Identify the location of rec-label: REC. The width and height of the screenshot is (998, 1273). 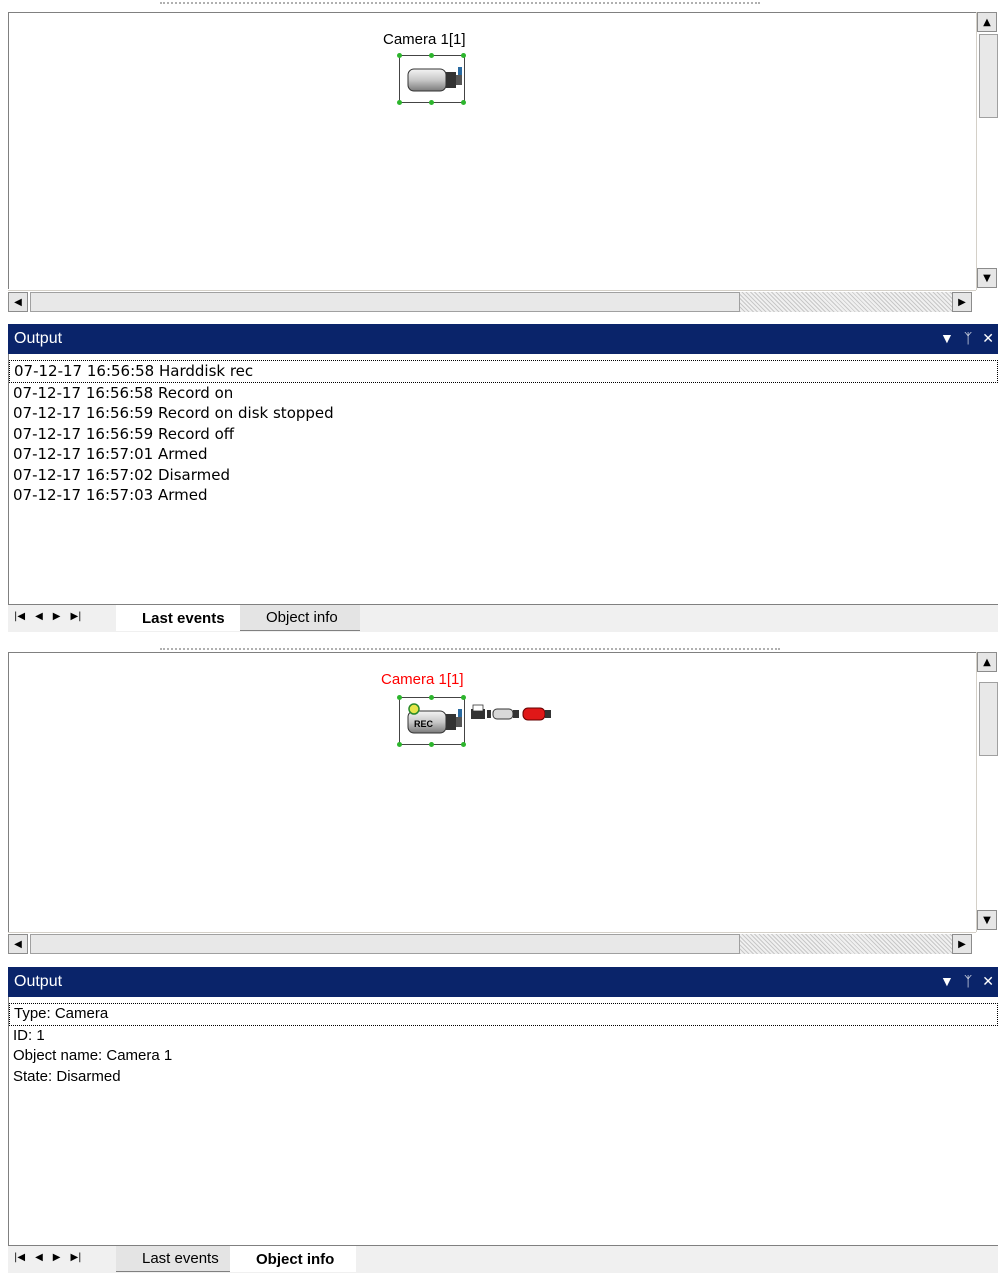
(424, 724).